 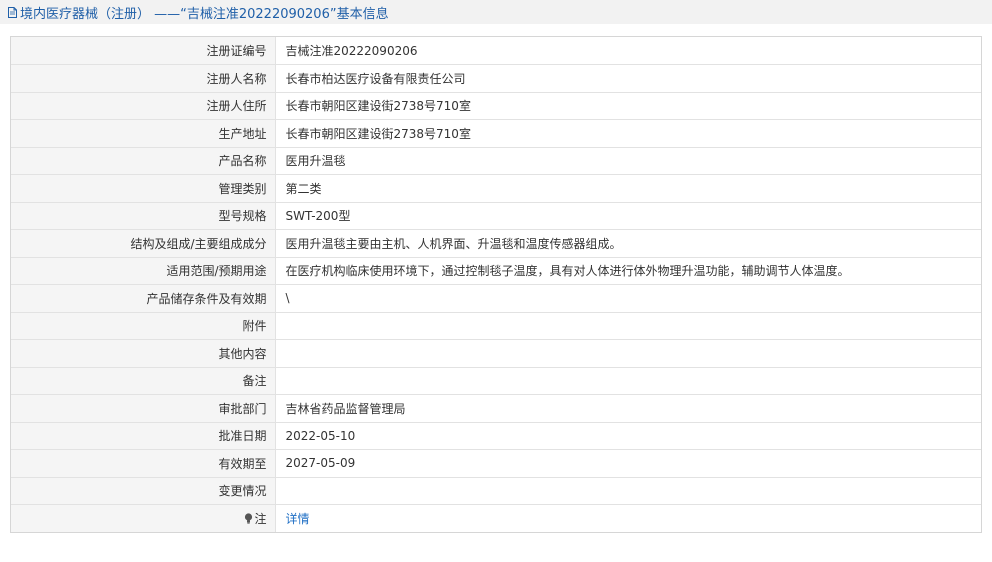 What do you see at coordinates (143, 408) in the screenshot?
I see `row-label: 审批部门` at bounding box center [143, 408].